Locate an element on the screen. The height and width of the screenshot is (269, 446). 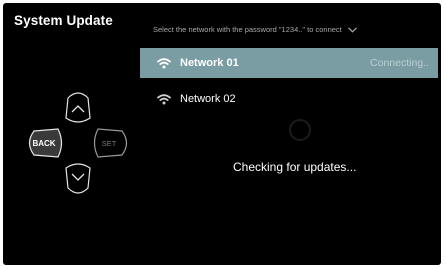
network-name: Network 01 is located at coordinates (209, 63).